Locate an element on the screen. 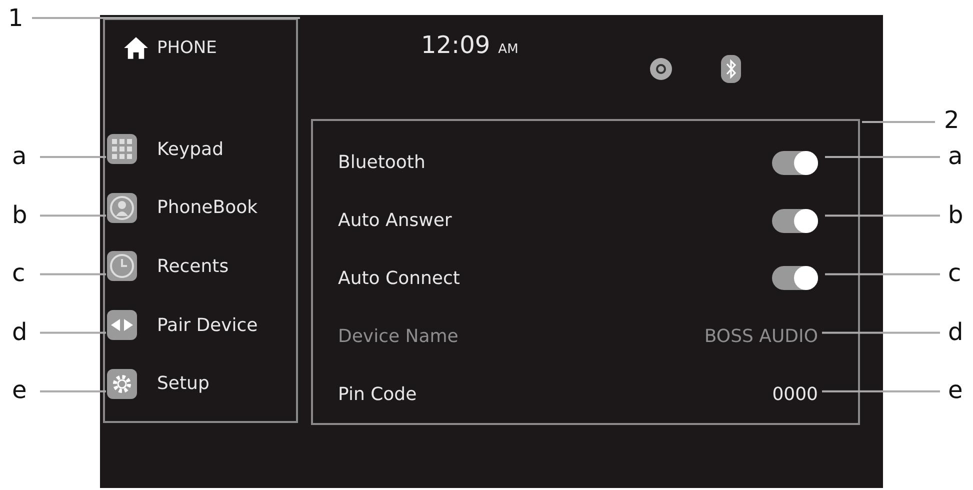  menu-item: Pair Device is located at coordinates (200, 325).